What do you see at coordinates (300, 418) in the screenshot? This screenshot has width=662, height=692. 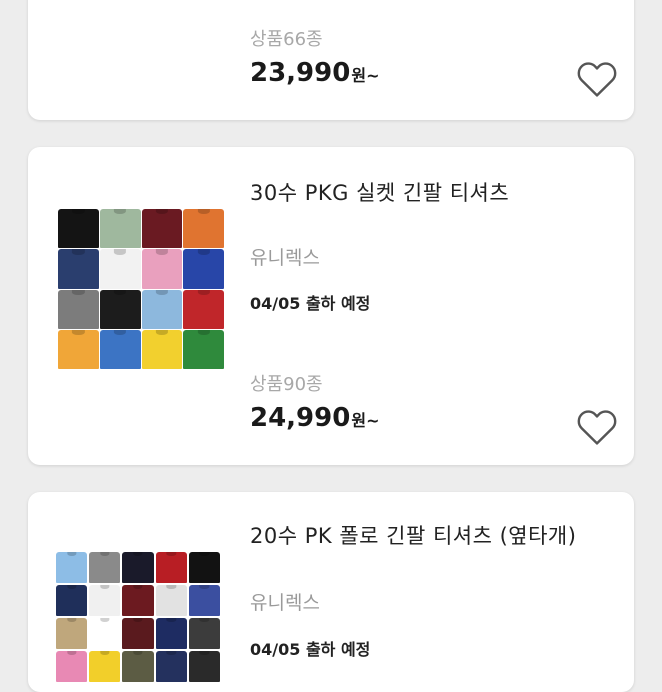 I see `price-value: 24,990` at bounding box center [300, 418].